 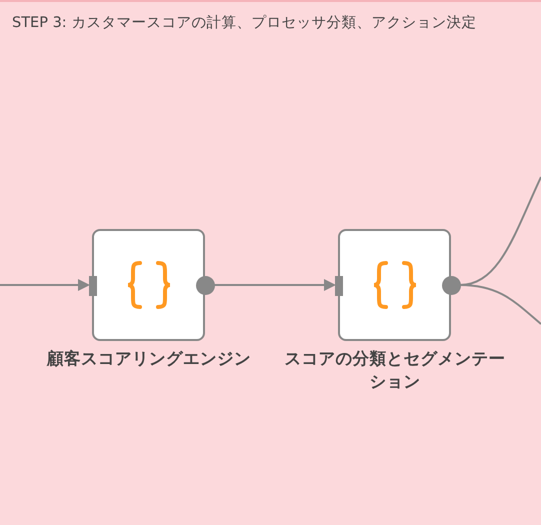 What do you see at coordinates (395, 371) in the screenshot?
I see `node-label: スコアの分類とセグメンテーション` at bounding box center [395, 371].